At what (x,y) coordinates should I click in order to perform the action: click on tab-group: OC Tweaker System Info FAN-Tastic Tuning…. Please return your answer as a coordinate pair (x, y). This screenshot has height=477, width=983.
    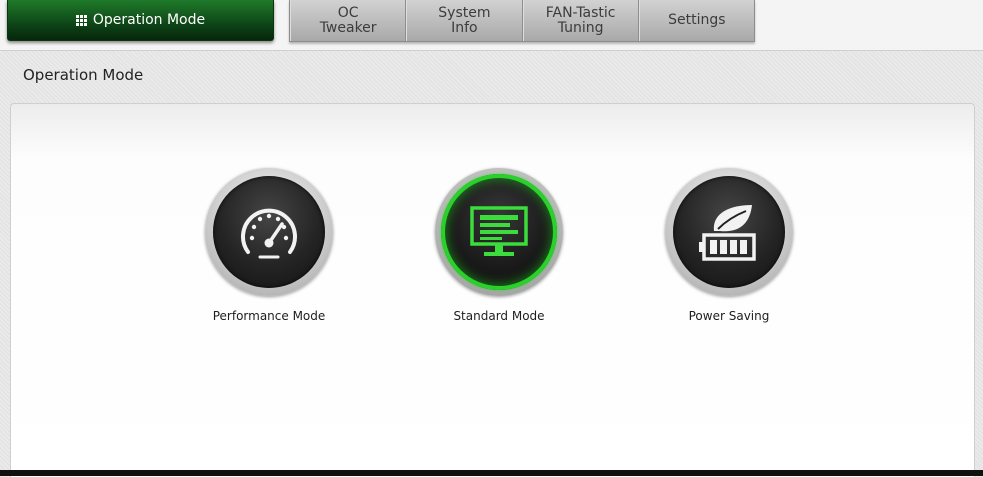
    Looking at the image, I should click on (522, 21).